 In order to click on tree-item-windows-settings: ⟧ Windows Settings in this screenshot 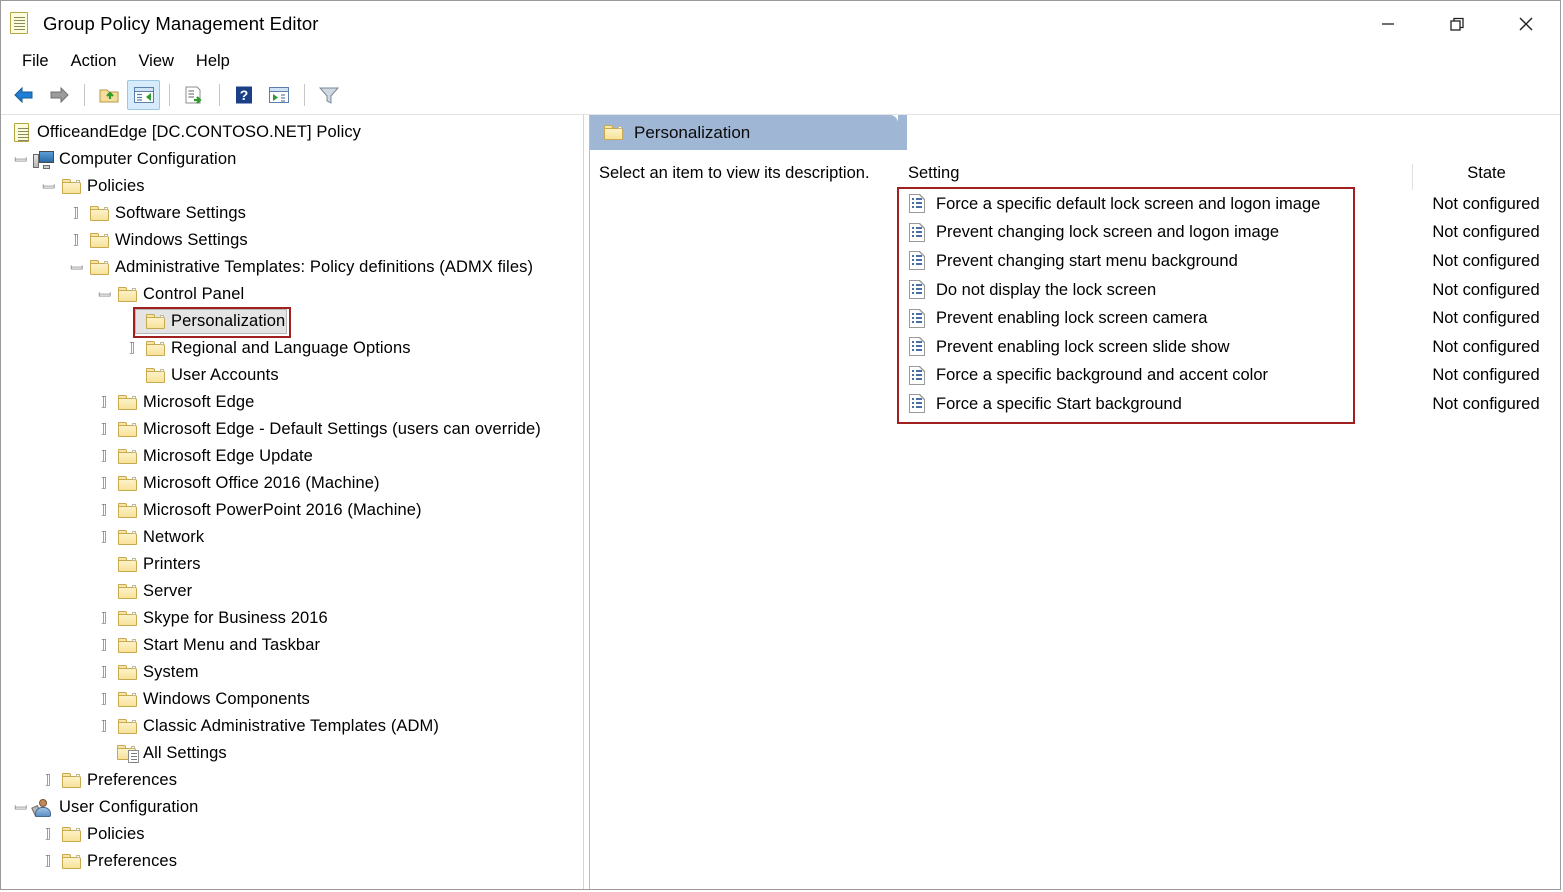, I will do `click(292, 240)`.